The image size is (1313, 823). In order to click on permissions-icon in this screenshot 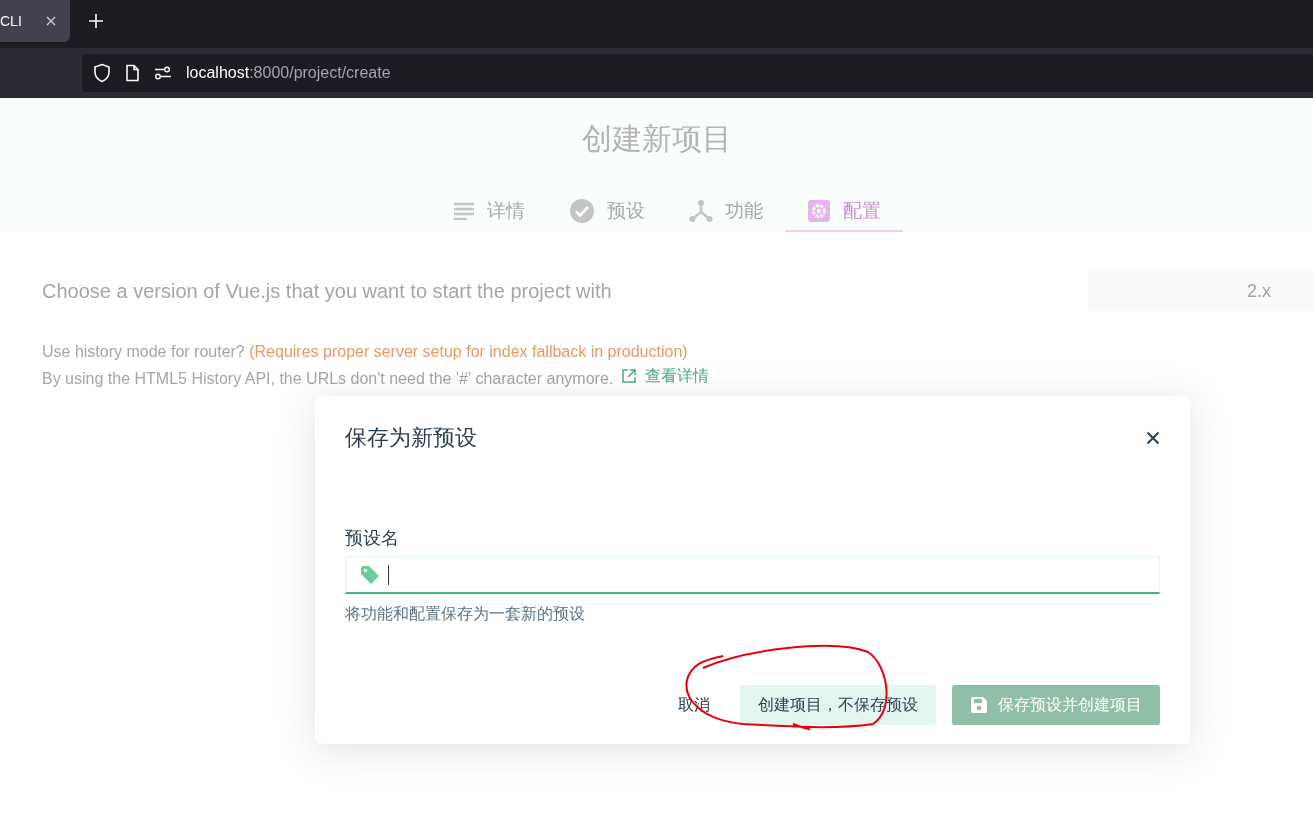, I will do `click(163, 73)`.